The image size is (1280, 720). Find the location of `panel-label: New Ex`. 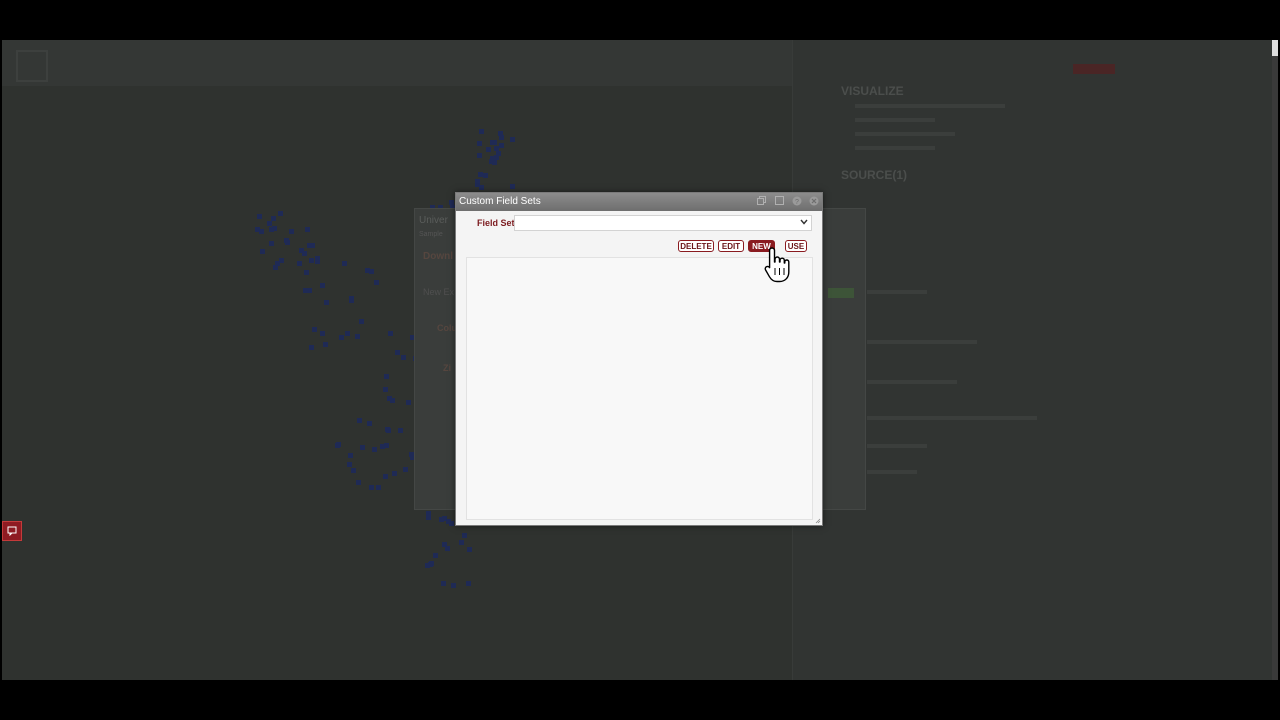

panel-label: New Ex is located at coordinates (439, 292).